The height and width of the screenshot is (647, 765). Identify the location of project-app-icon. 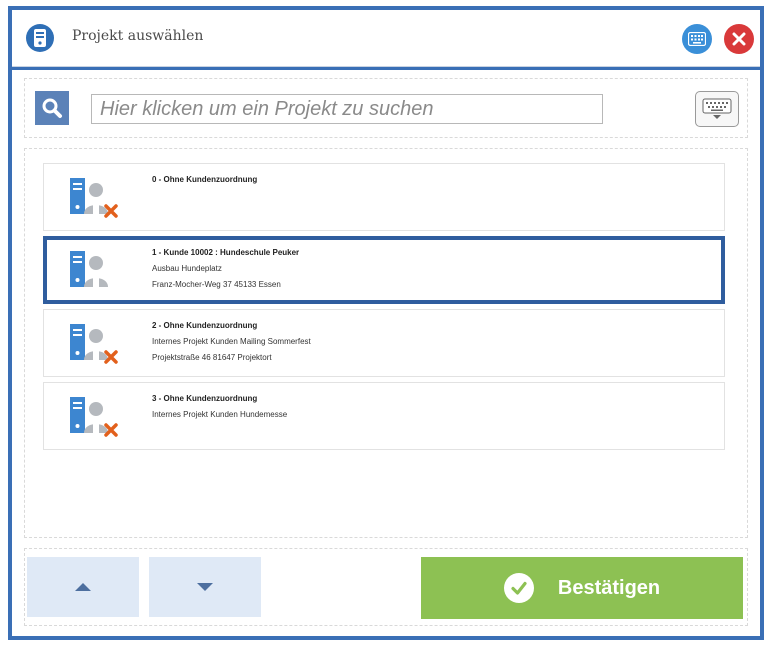
(40, 38).